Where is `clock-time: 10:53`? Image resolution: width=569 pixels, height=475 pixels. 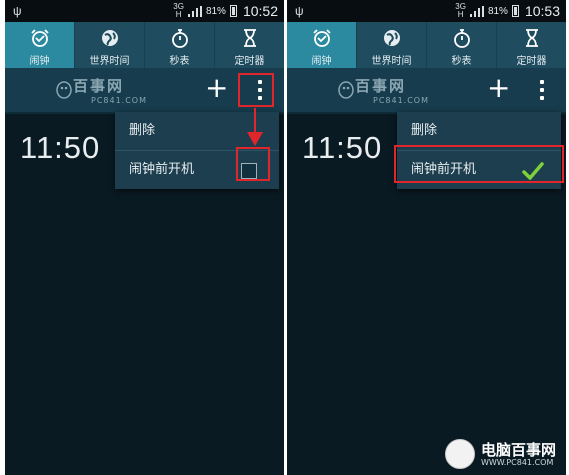
clock-time: 10:53 is located at coordinates (542, 11).